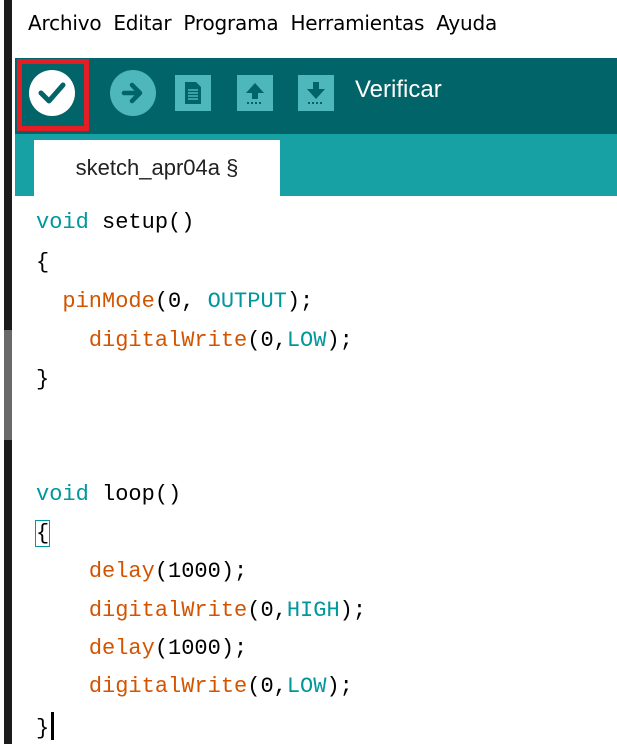  Describe the element at coordinates (220, 686) in the screenshot. I see `code-line-11: digitalWrite(0,LOW);` at that location.